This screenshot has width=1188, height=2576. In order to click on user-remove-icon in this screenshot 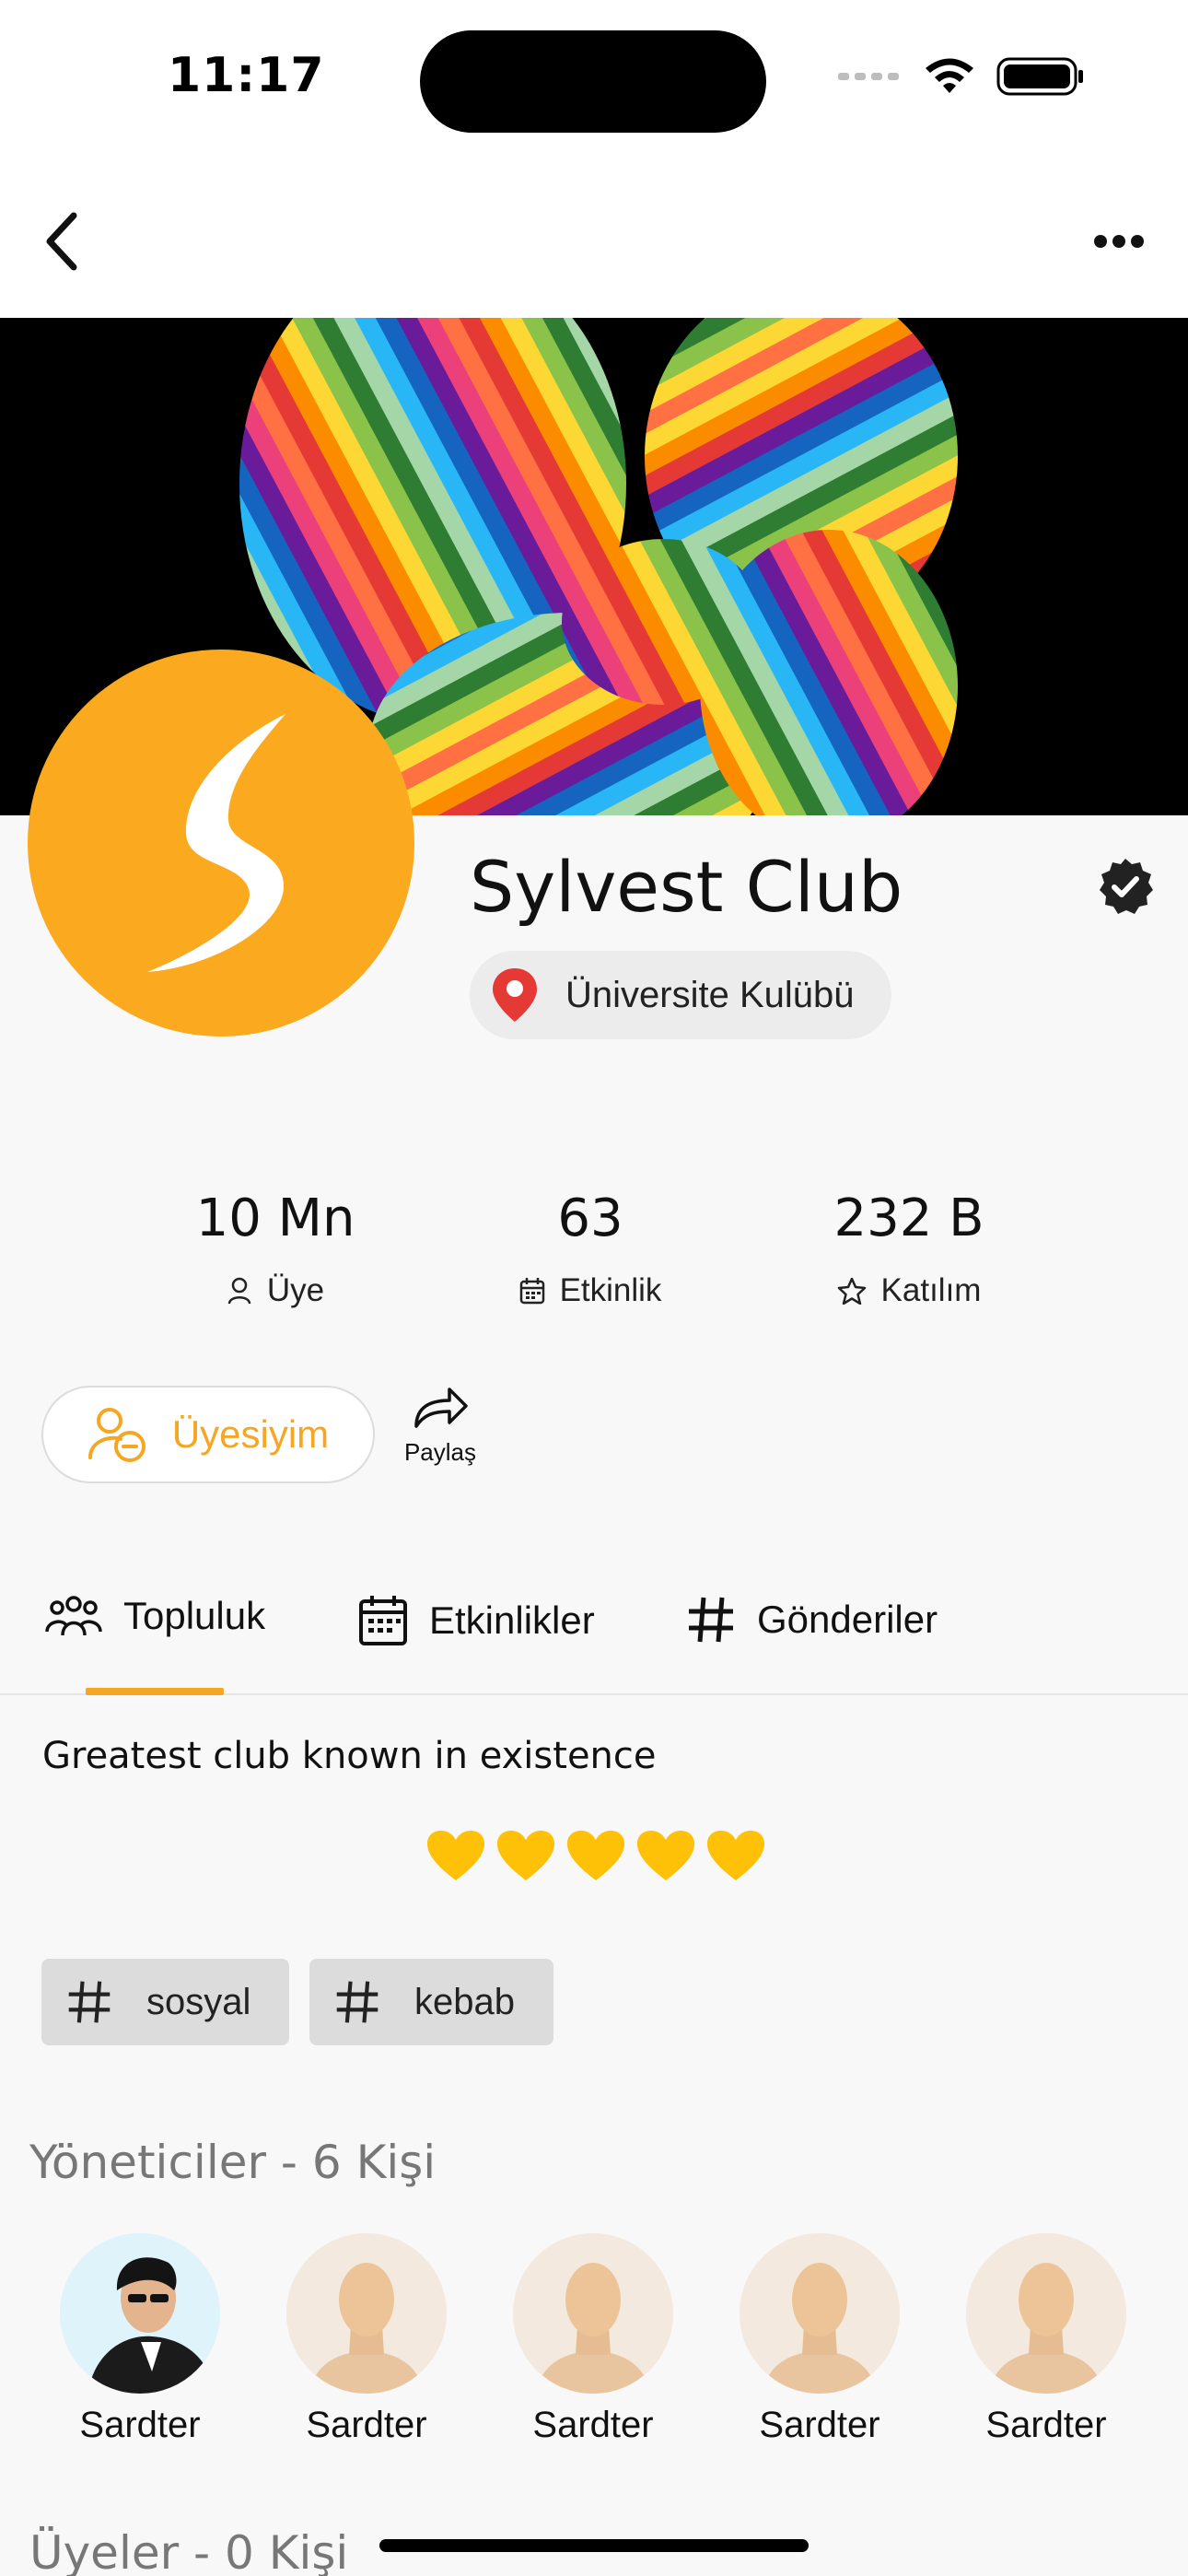, I will do `click(116, 1435)`.